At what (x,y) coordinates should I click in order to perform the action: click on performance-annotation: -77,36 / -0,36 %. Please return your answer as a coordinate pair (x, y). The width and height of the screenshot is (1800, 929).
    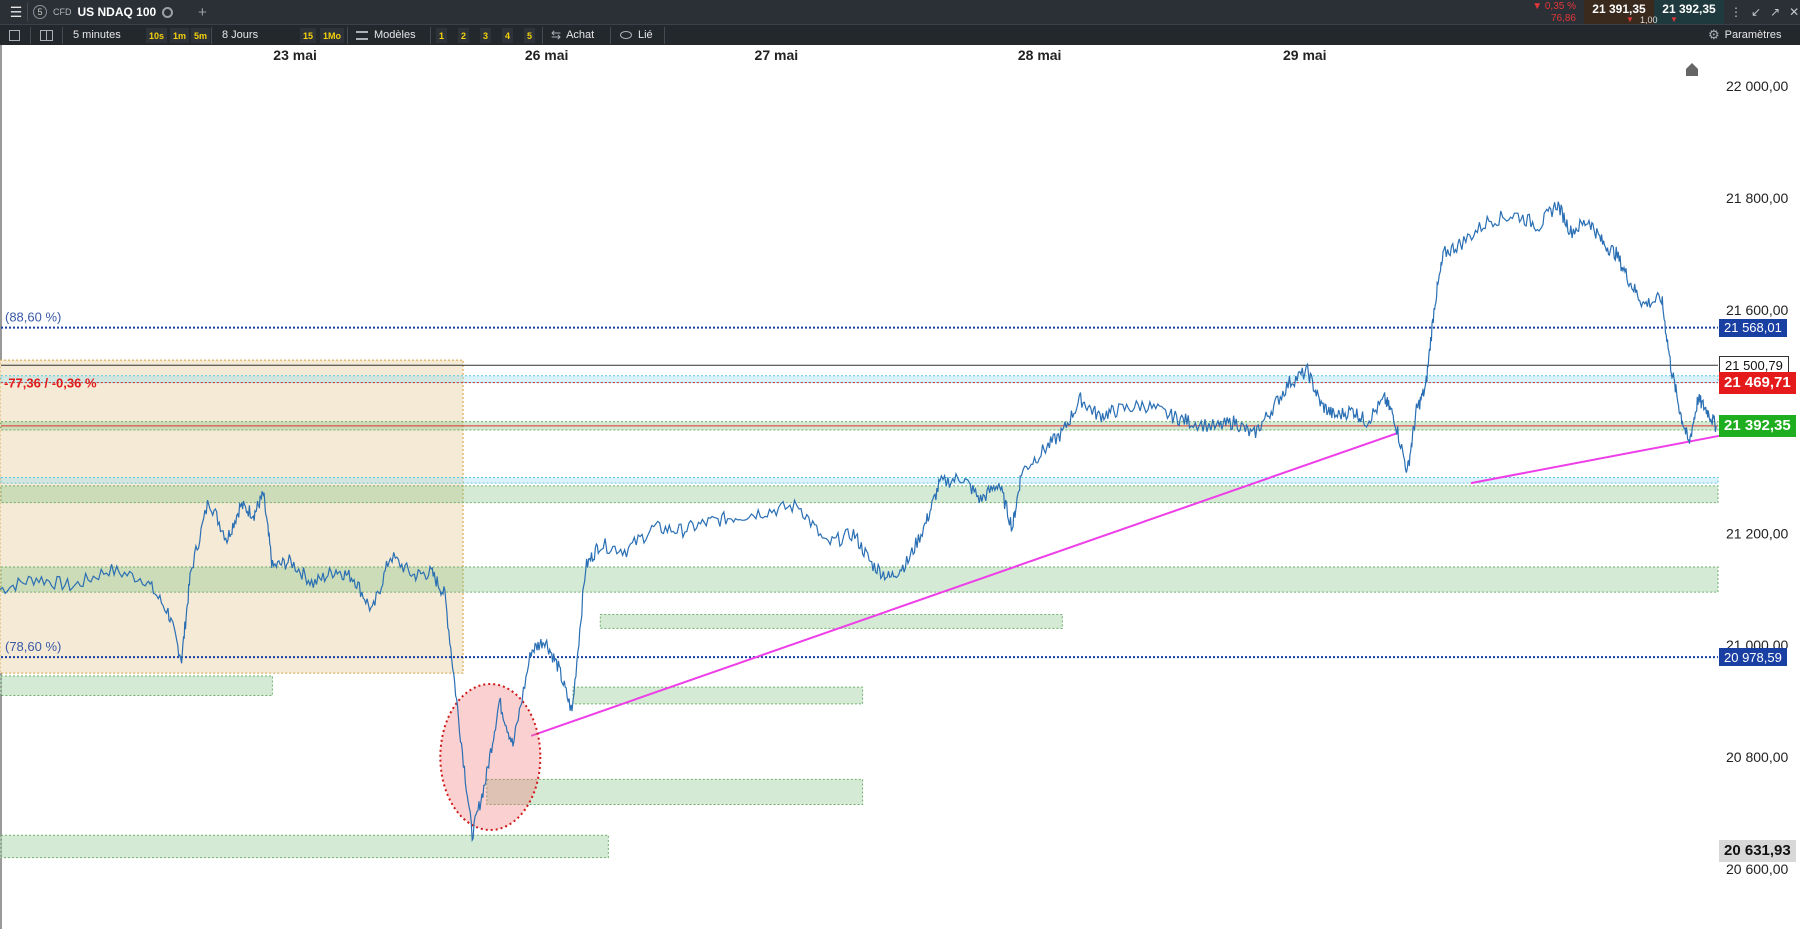
    Looking at the image, I should click on (50, 383).